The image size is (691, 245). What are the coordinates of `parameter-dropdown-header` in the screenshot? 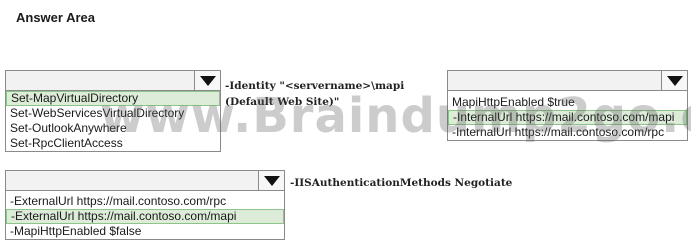 It's located at (567, 81).